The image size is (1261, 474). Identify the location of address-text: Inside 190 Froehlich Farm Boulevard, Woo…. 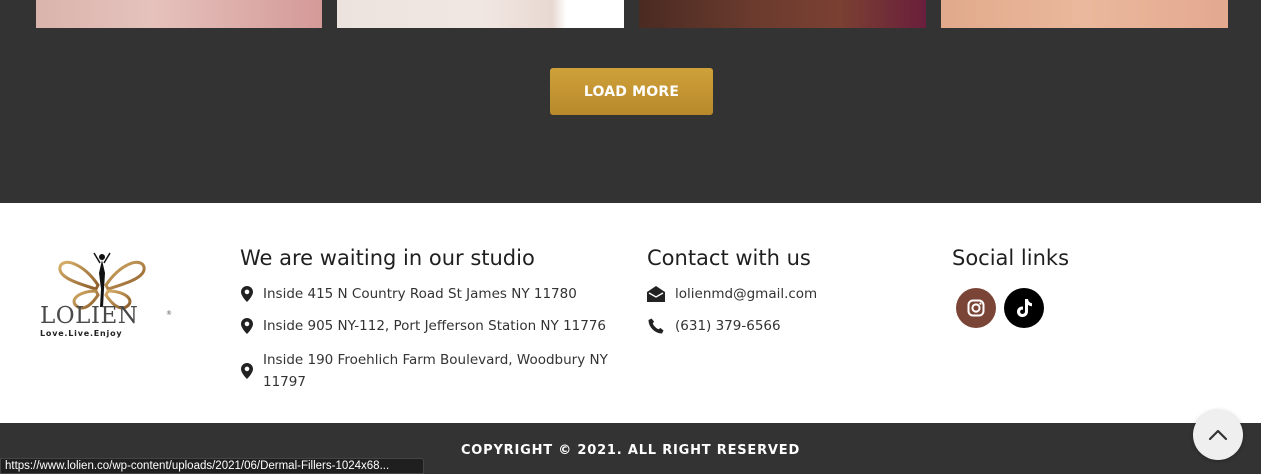
(435, 371).